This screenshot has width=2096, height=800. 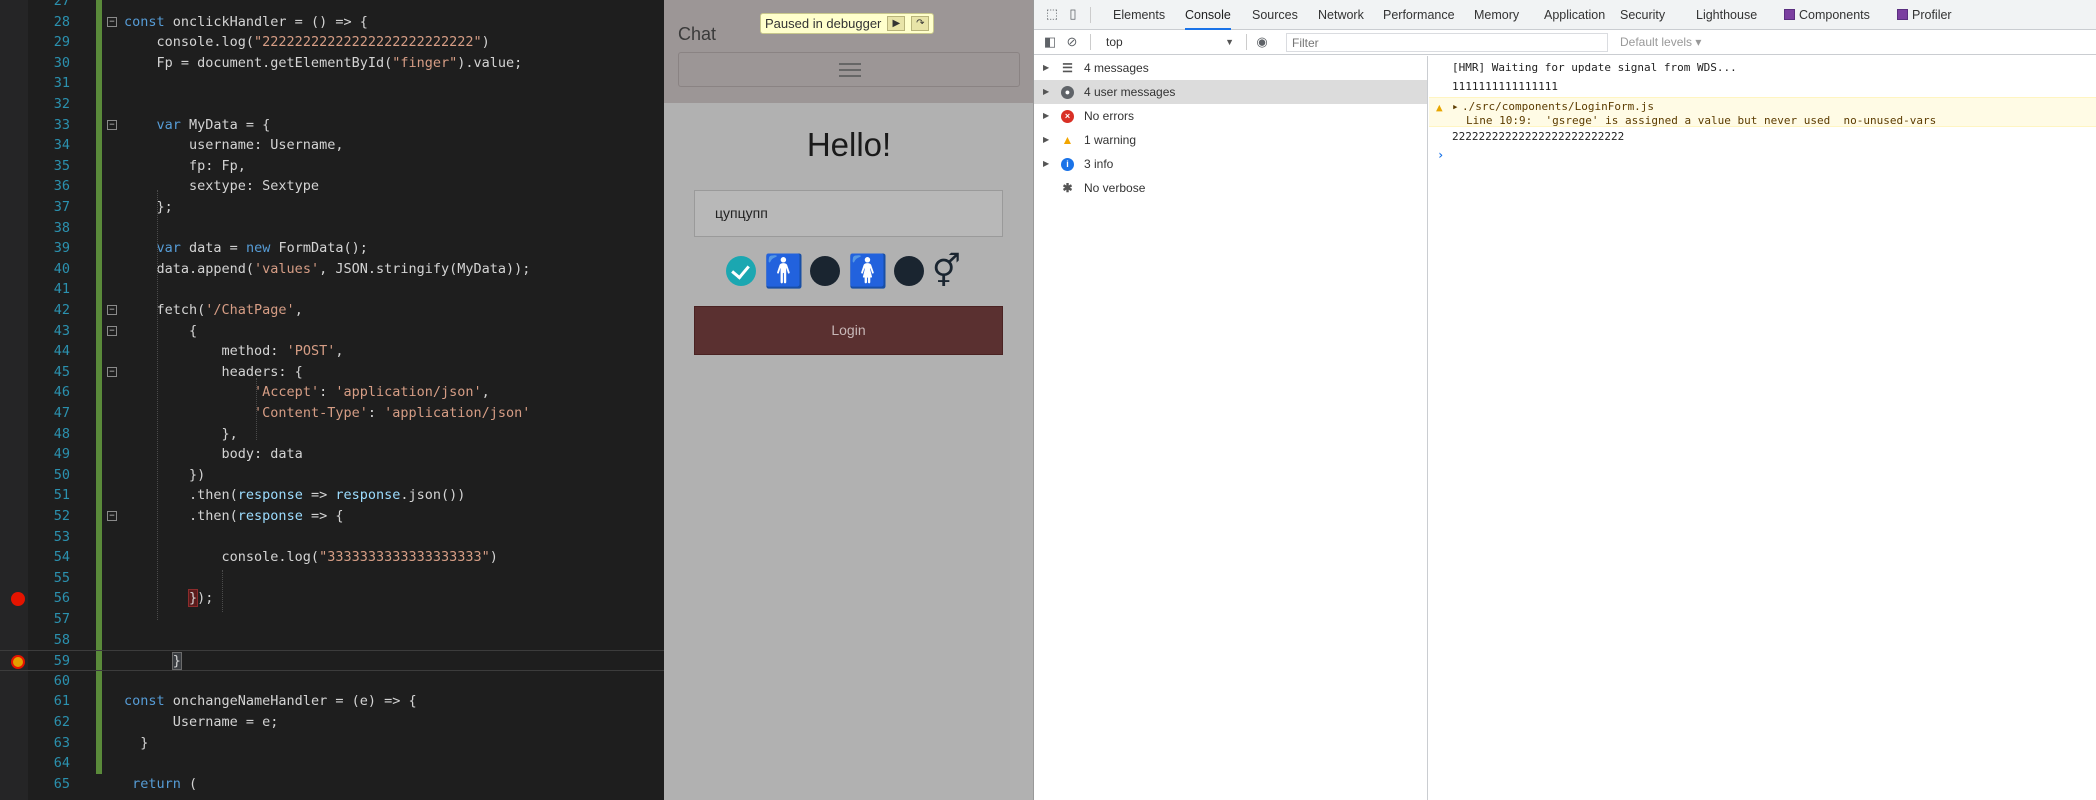 I want to click on code-line: 55, so click(x=332, y=578).